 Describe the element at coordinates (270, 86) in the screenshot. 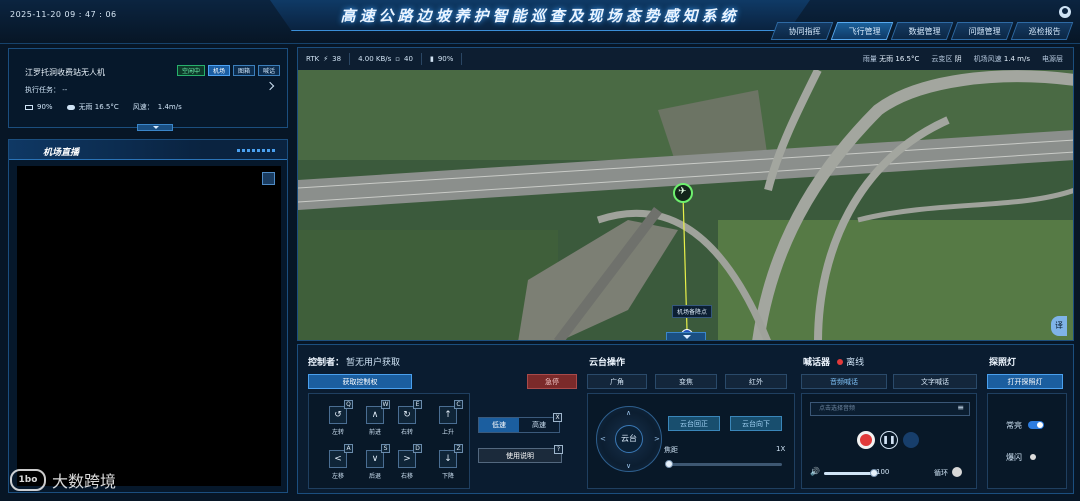

I see `chevron-right-icon` at that location.